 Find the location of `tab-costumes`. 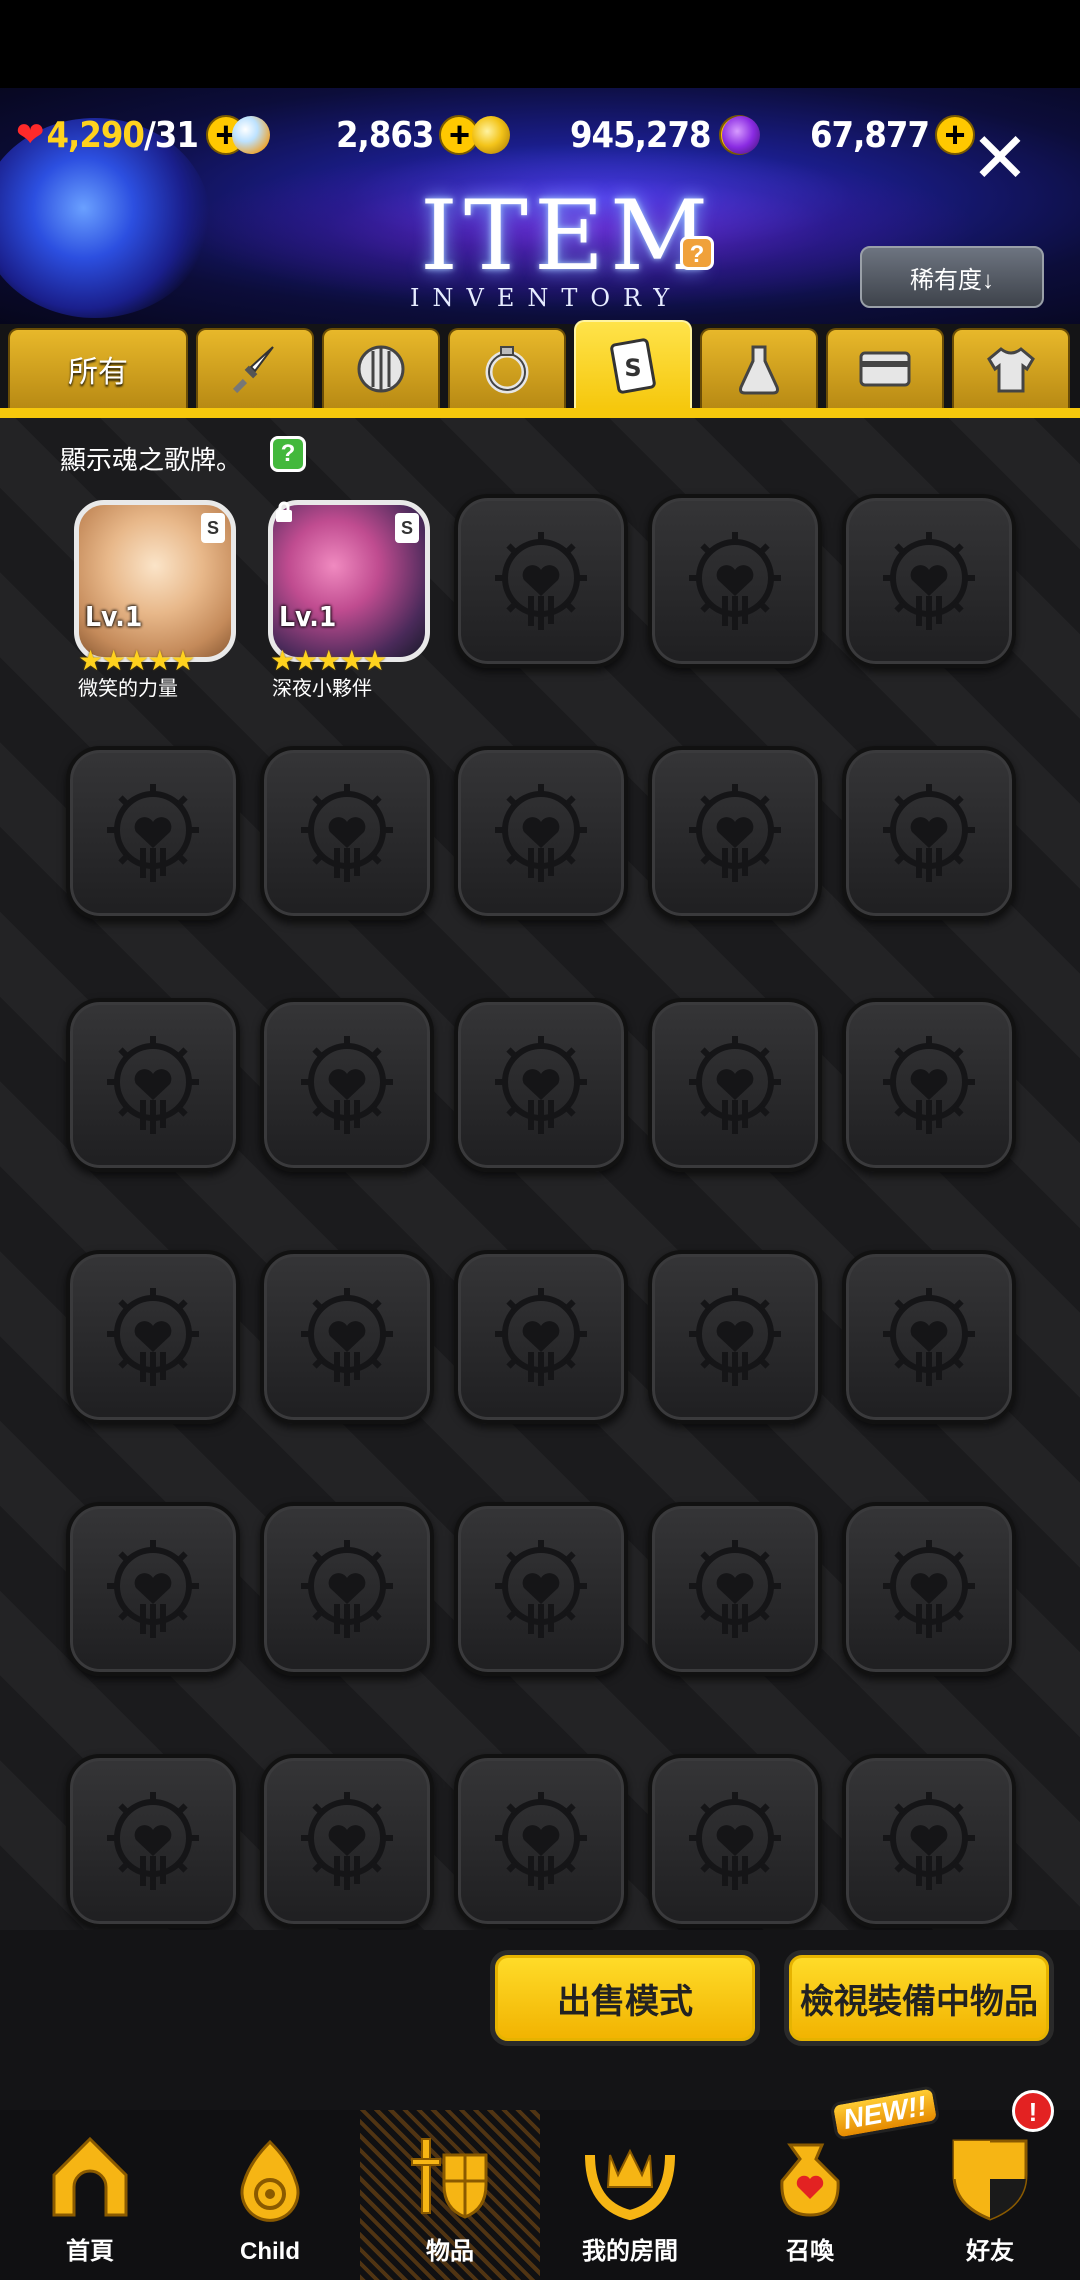

tab-costumes is located at coordinates (1011, 368).